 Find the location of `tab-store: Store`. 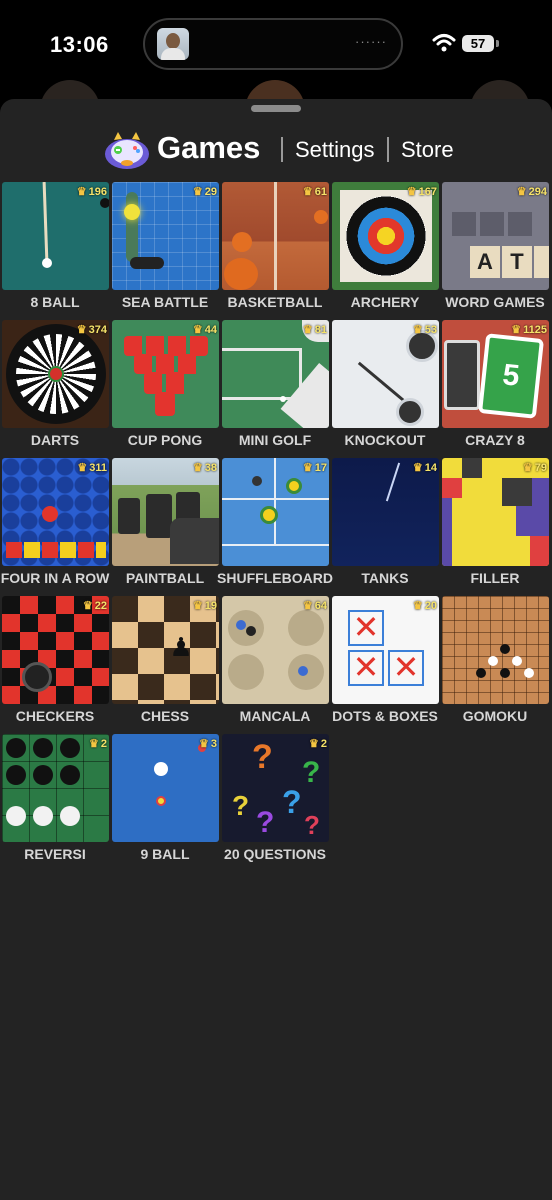

tab-store: Store is located at coordinates (427, 150).